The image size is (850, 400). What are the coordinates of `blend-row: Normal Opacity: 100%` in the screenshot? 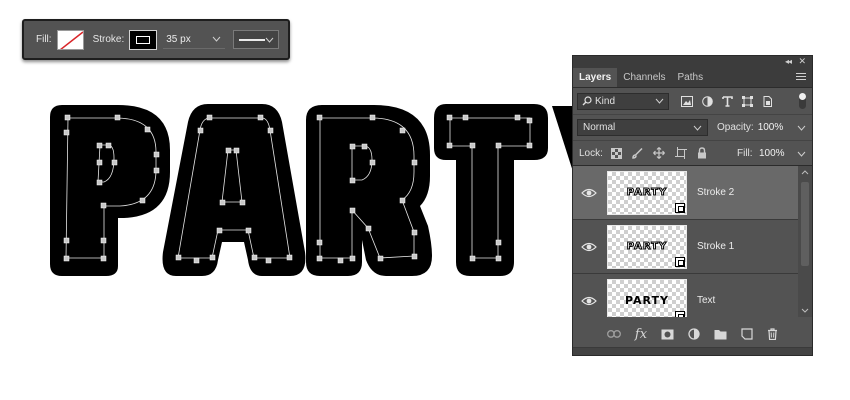 It's located at (692, 127).